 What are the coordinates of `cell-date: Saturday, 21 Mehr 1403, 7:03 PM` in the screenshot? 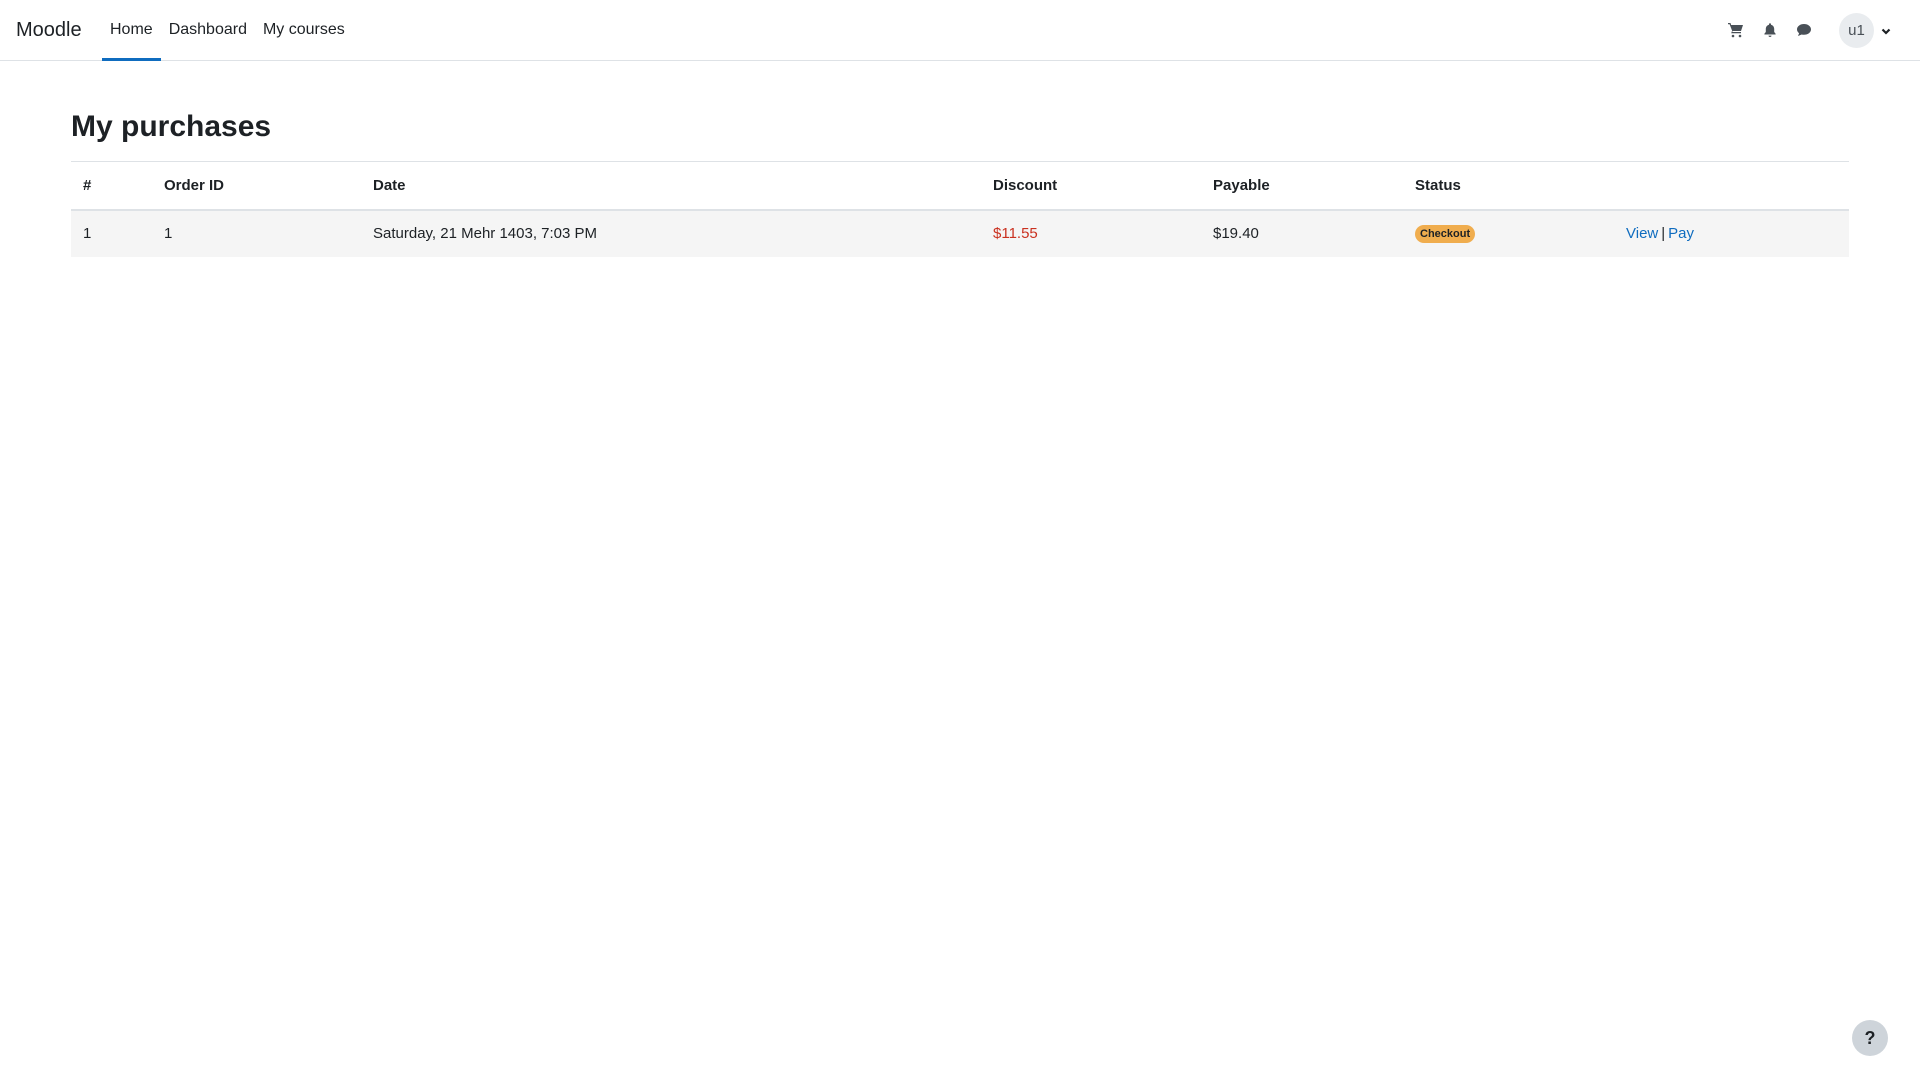 It's located at (671, 233).